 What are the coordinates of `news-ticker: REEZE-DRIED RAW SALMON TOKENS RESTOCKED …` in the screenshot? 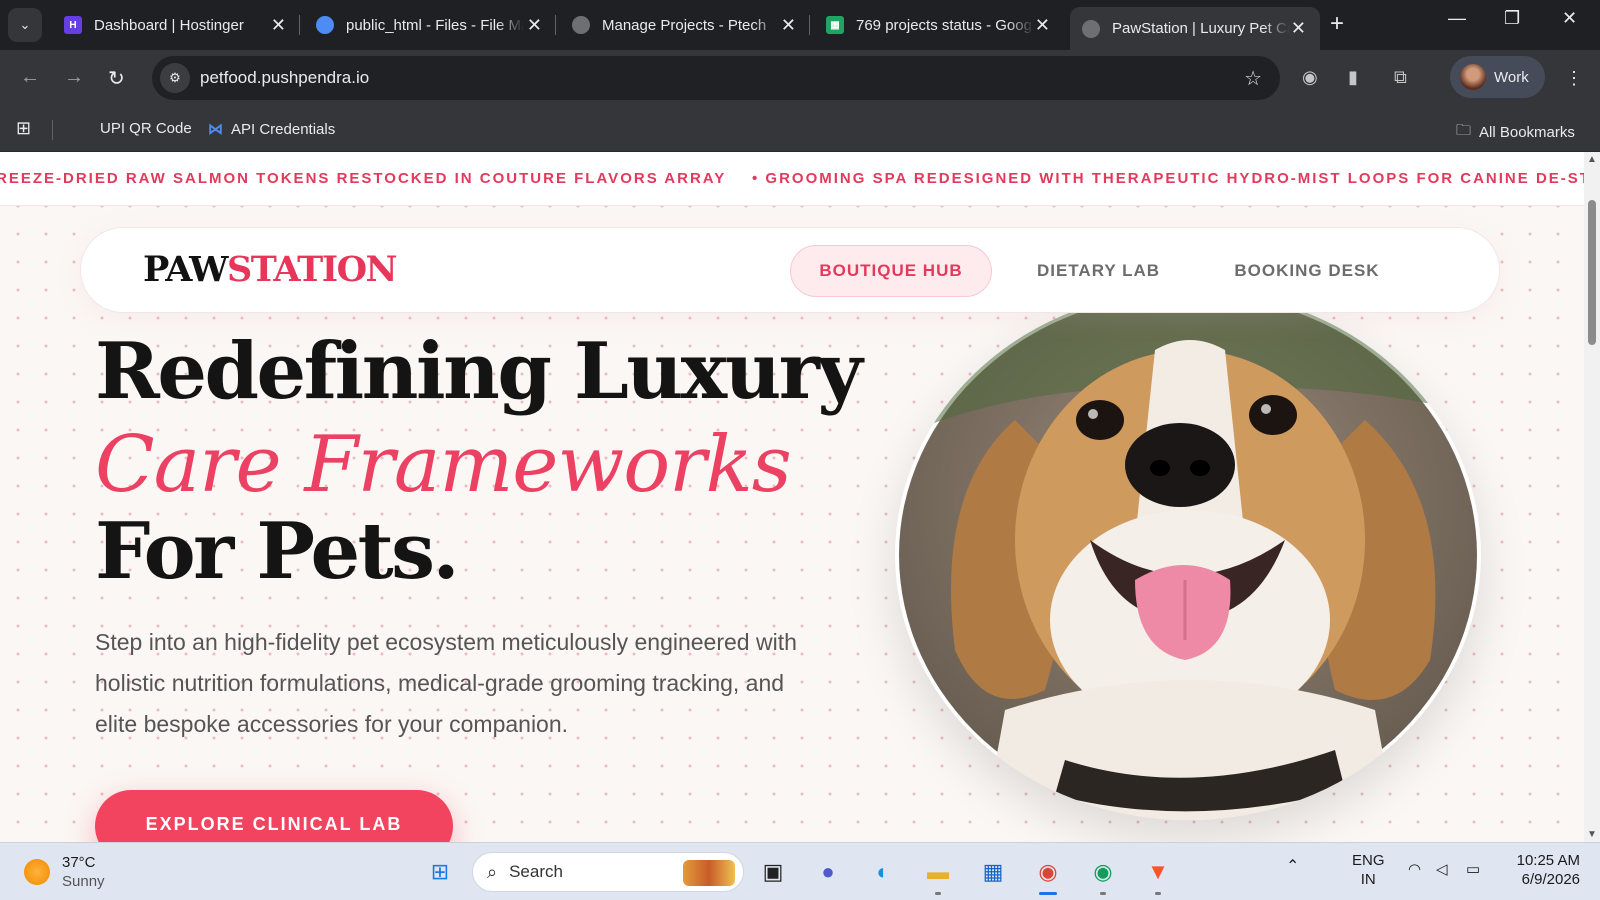 It's located at (792, 179).